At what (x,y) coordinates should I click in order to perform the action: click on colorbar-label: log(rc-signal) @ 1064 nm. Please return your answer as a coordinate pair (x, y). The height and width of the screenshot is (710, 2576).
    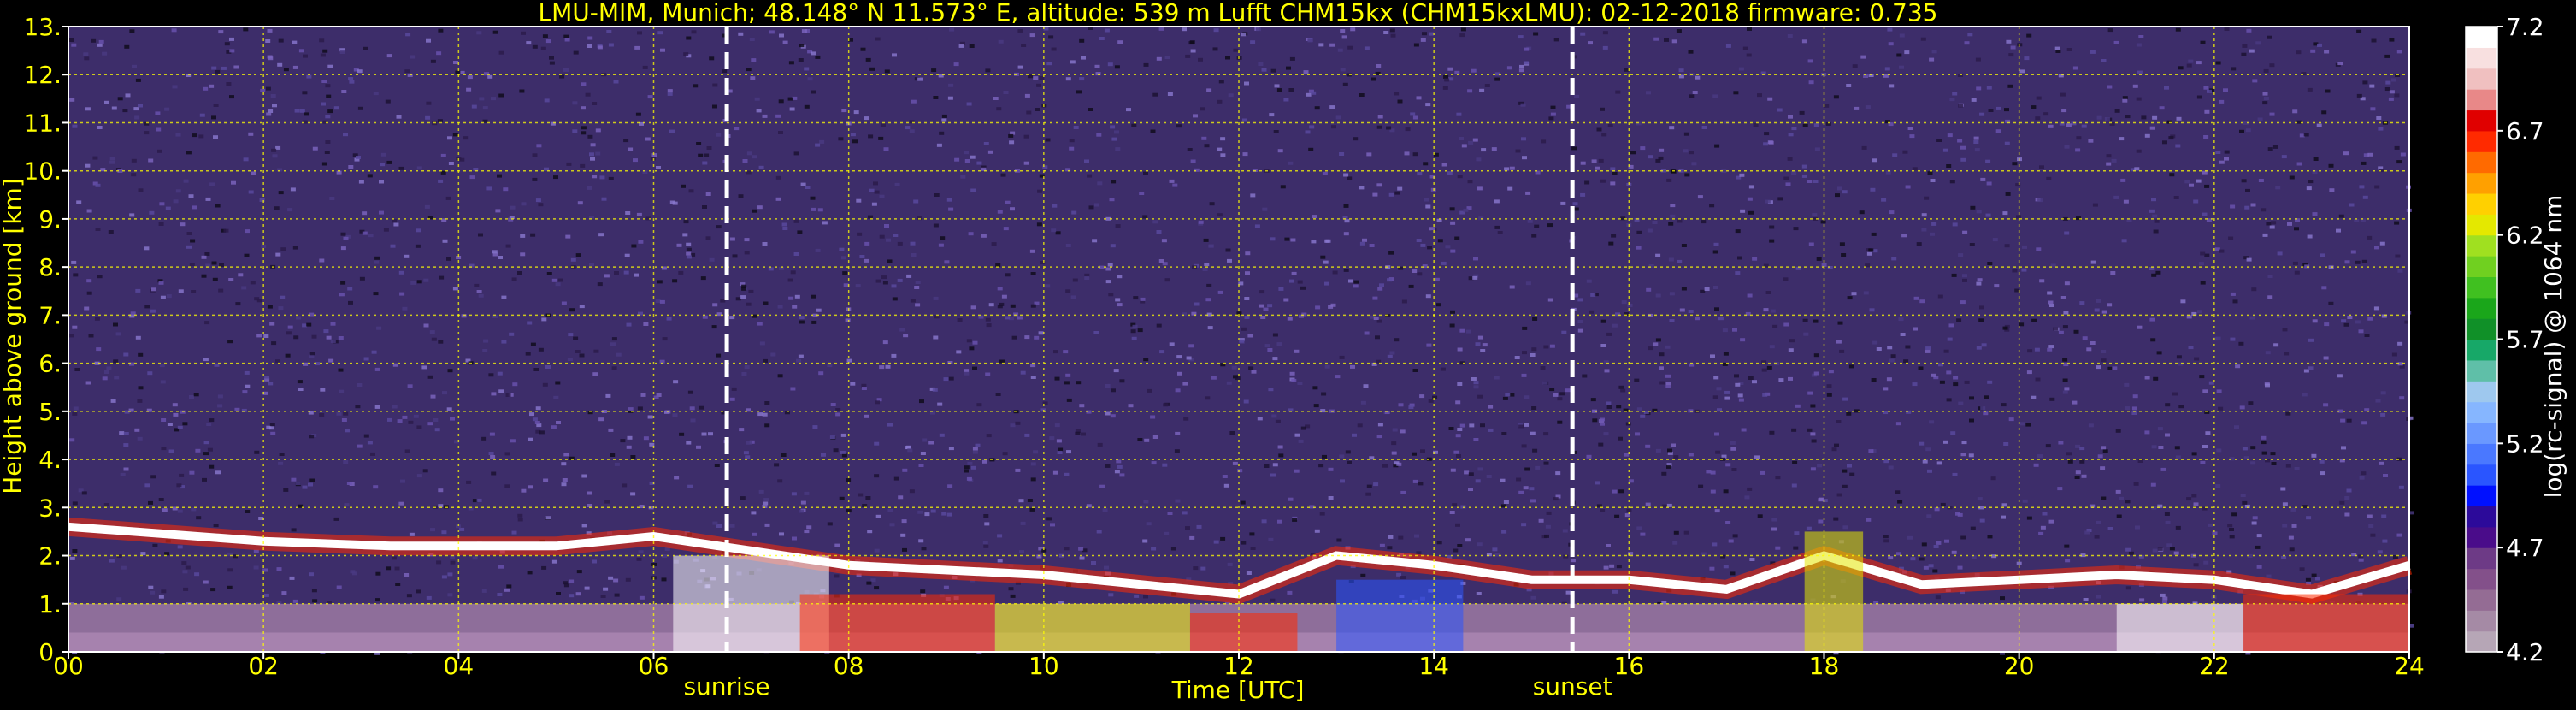
    Looking at the image, I should click on (2553, 347).